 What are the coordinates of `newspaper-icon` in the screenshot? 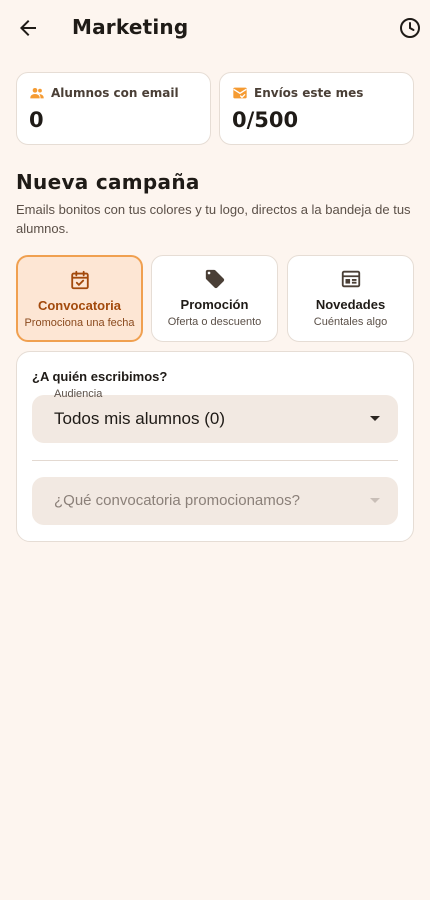 It's located at (350, 279).